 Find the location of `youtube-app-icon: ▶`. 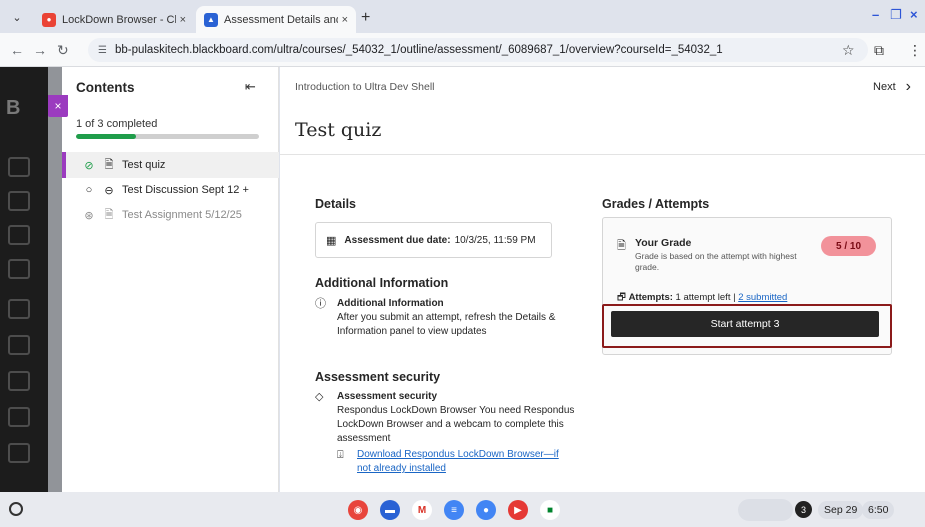

youtube-app-icon: ▶ is located at coordinates (518, 510).